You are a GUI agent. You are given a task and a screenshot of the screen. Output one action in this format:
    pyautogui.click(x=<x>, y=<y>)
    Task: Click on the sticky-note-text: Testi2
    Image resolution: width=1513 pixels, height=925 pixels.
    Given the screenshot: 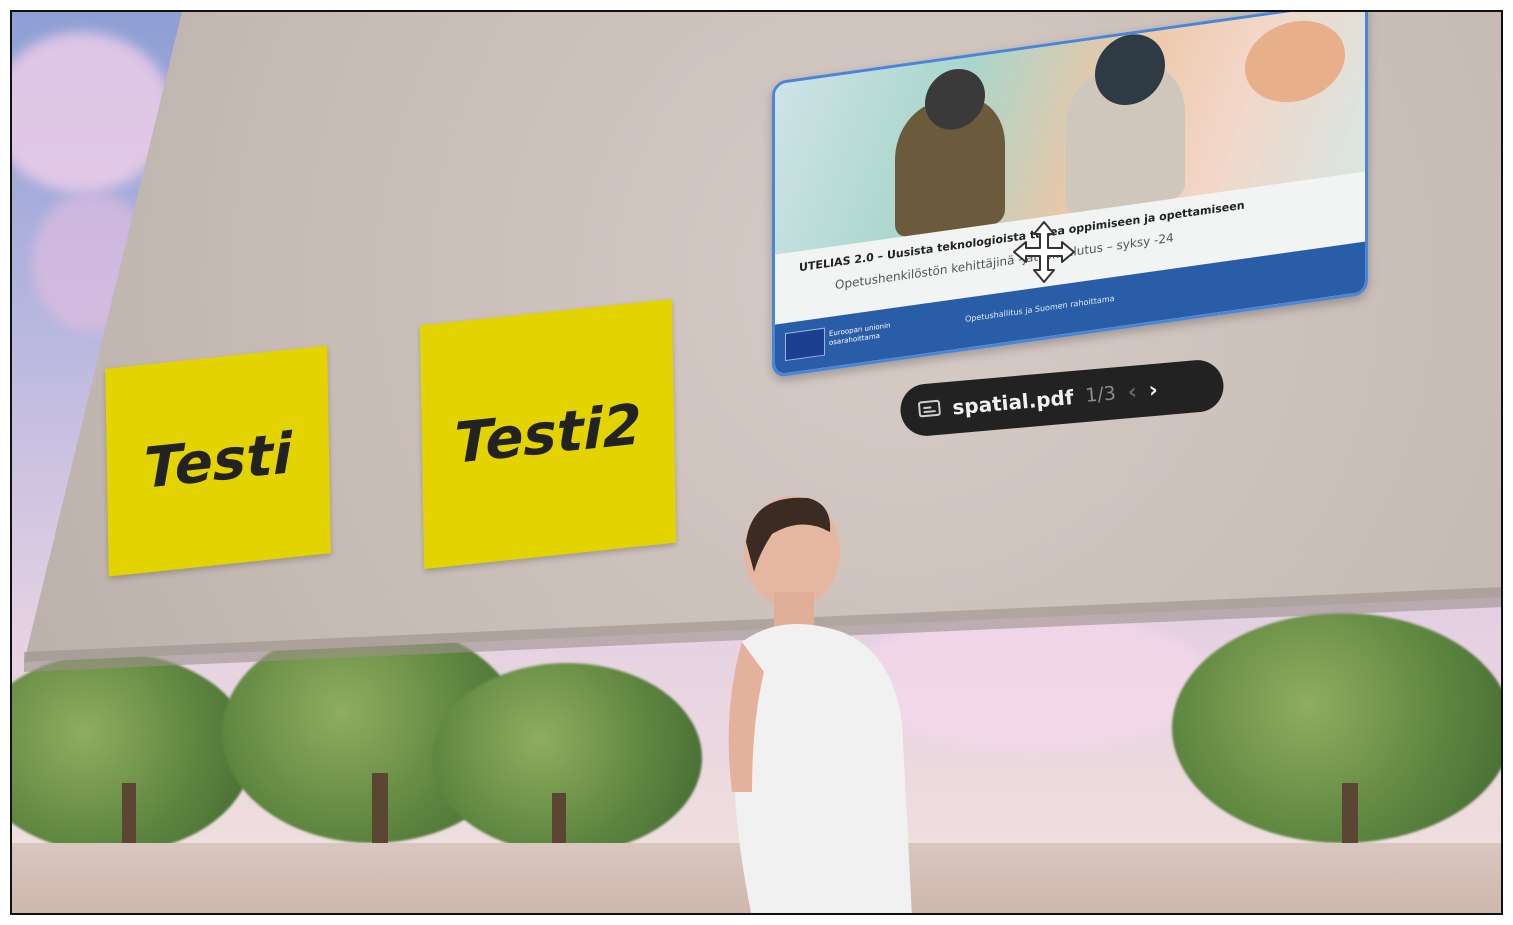 What is the action you would take?
    pyautogui.click(x=548, y=434)
    